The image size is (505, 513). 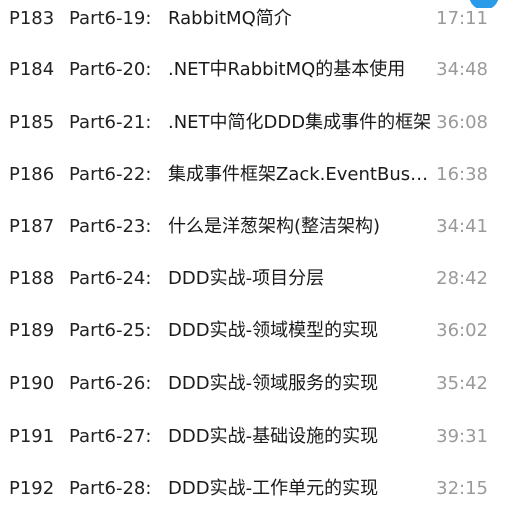 What do you see at coordinates (462, 278) in the screenshot?
I see `episode-duration: 28:42` at bounding box center [462, 278].